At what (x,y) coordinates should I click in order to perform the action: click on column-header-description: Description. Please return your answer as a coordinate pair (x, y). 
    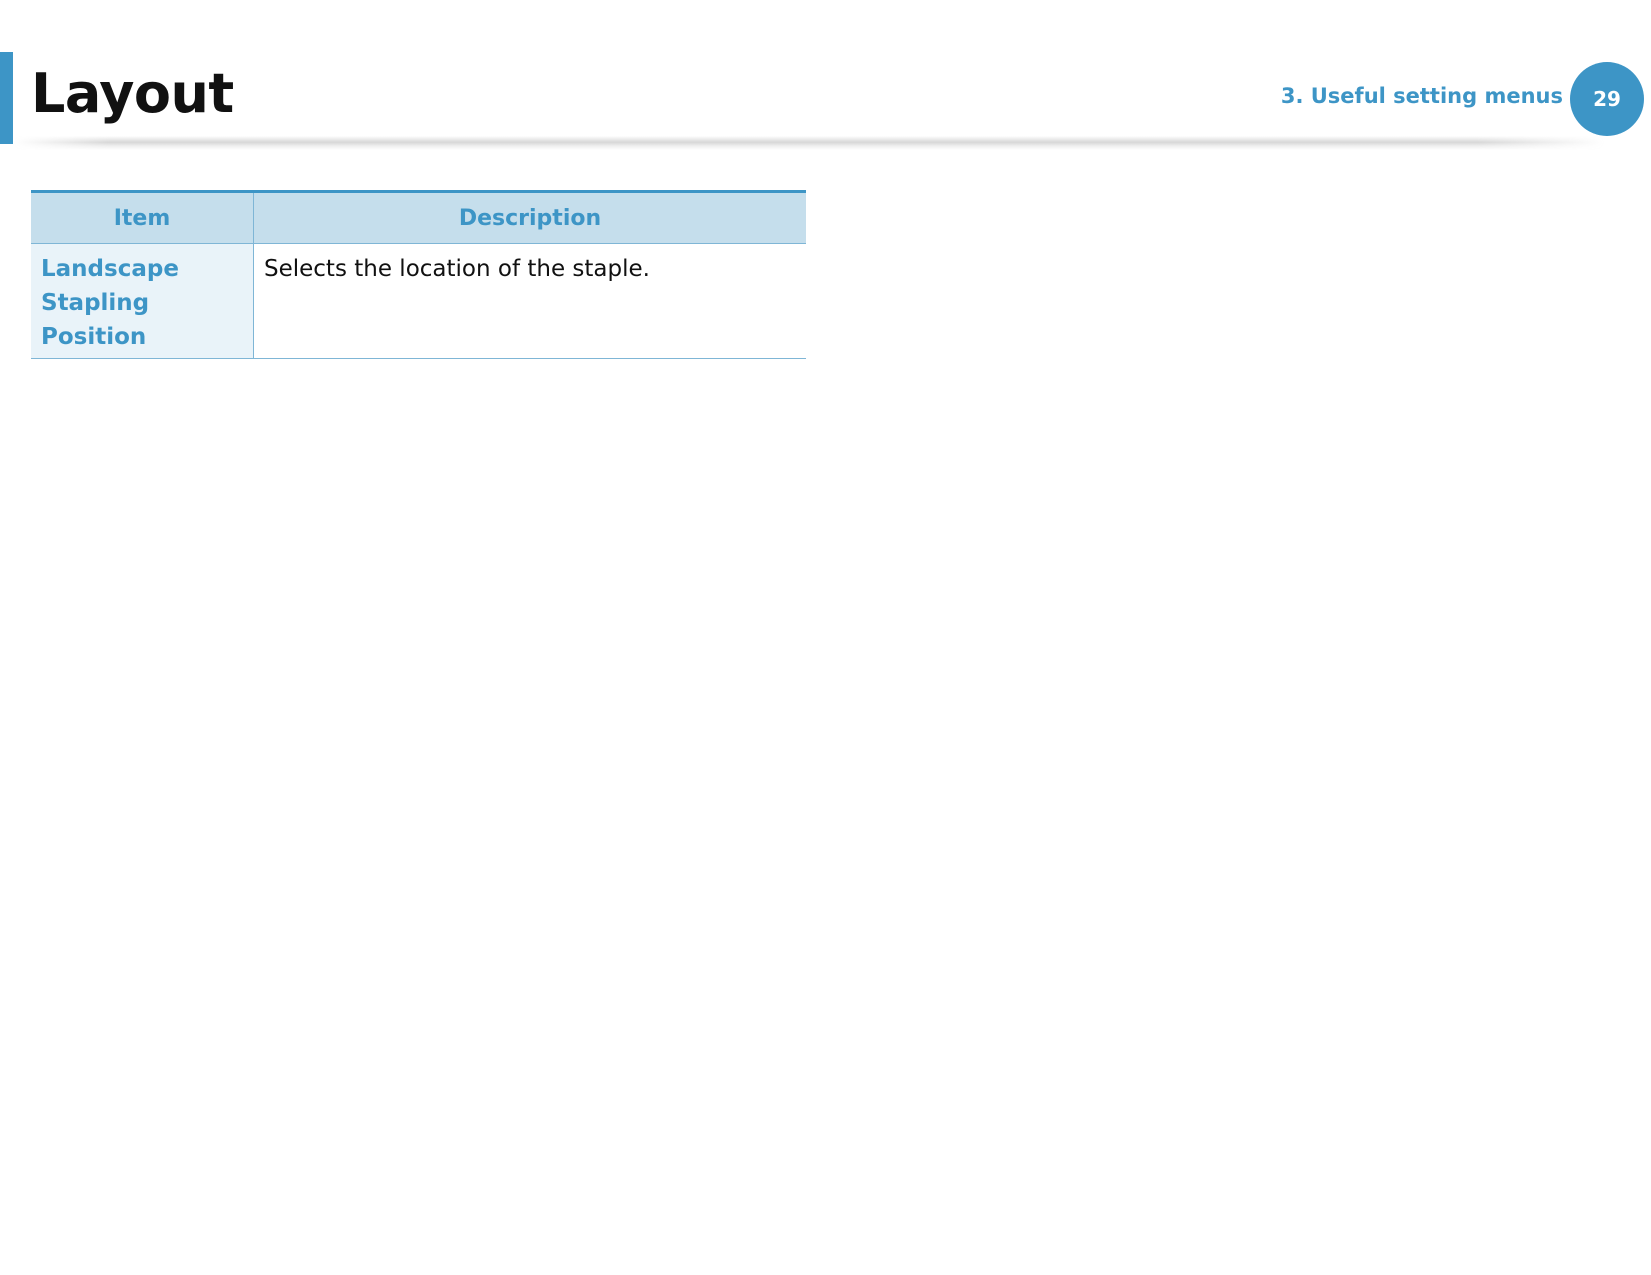
    Looking at the image, I should click on (529, 217).